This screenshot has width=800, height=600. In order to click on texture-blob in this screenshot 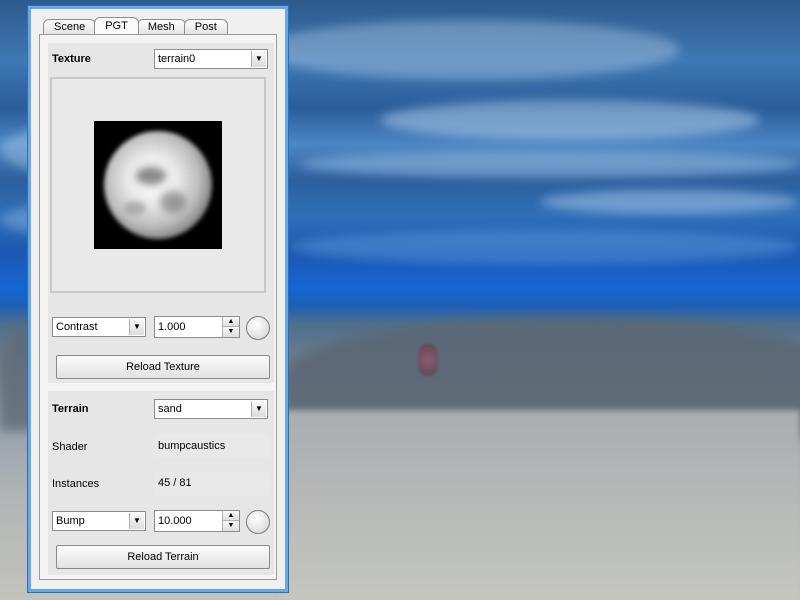, I will do `click(158, 185)`.